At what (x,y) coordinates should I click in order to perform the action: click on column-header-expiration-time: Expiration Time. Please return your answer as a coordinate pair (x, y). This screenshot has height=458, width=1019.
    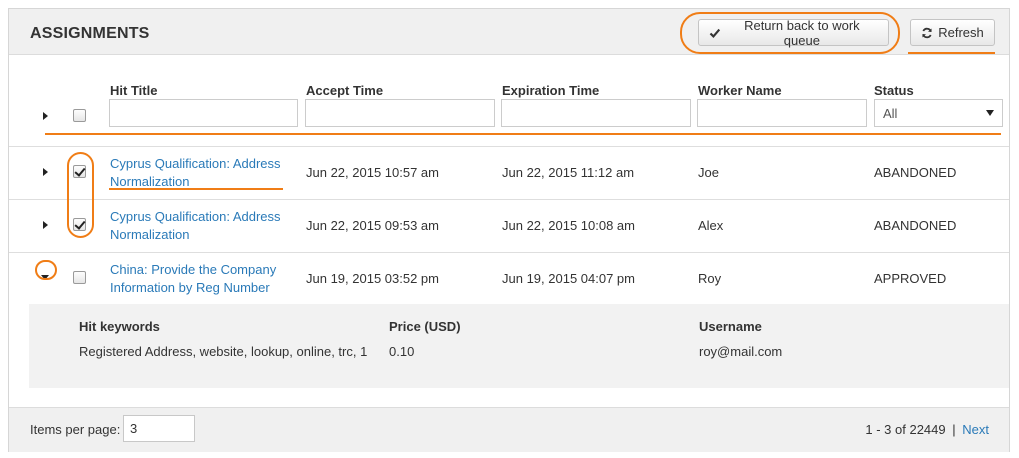
    Looking at the image, I should click on (550, 90).